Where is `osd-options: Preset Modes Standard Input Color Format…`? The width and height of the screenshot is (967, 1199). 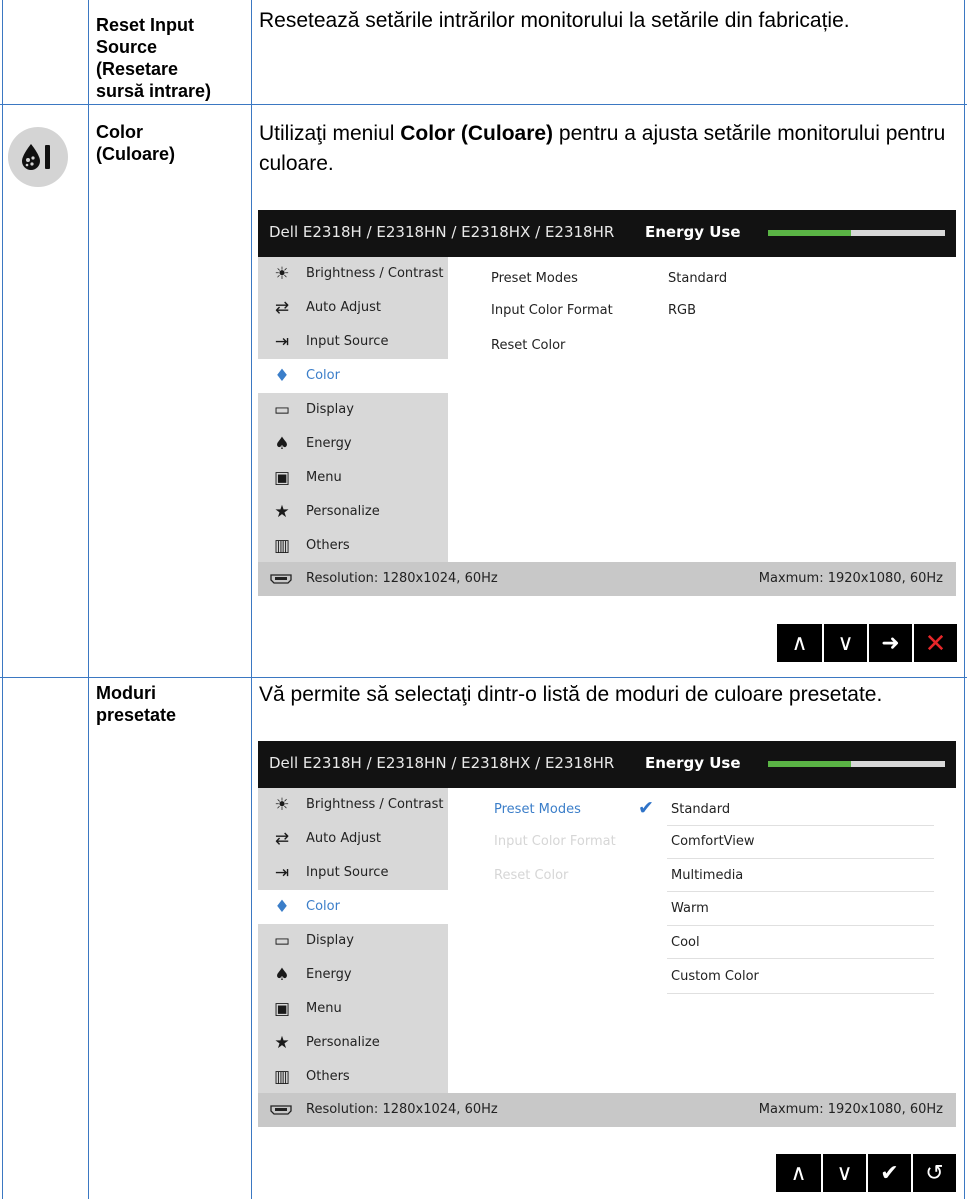 osd-options: Preset Modes Standard Input Color Format… is located at coordinates (702, 409).